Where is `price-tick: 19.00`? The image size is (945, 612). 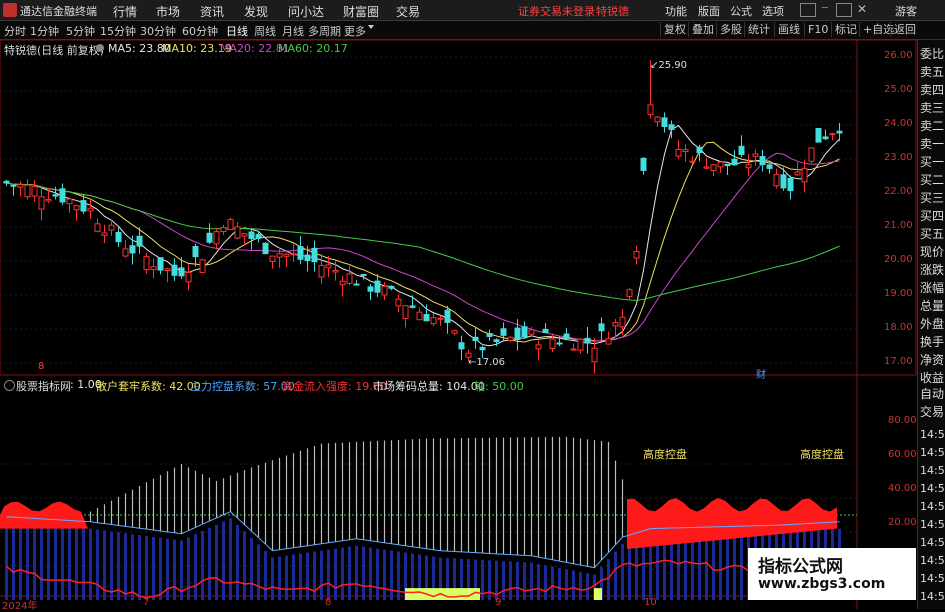
price-tick: 19.00 is located at coordinates (898, 293).